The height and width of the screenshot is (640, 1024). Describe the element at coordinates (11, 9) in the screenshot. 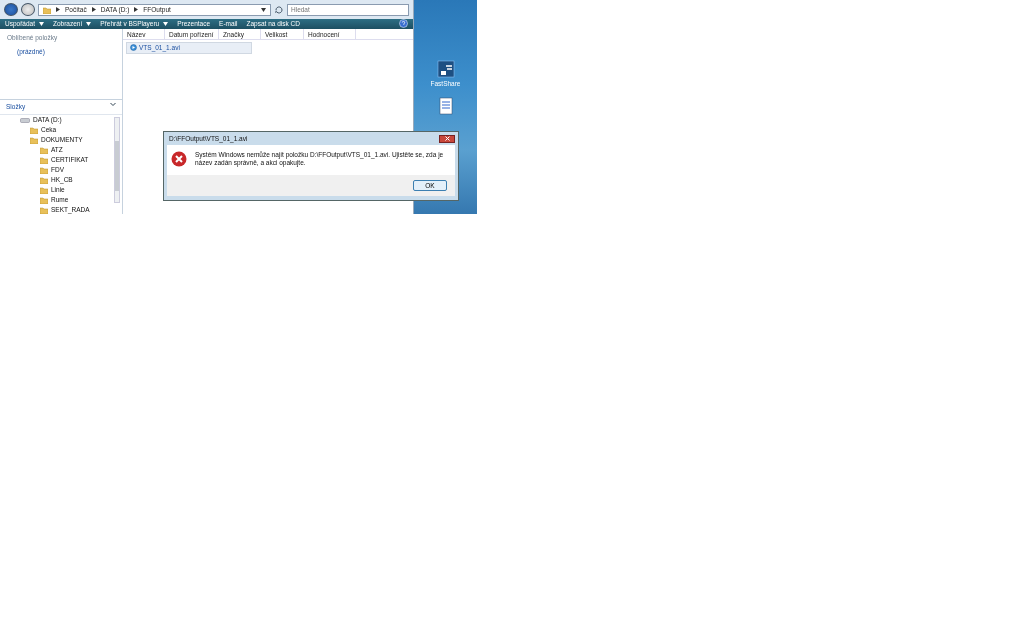

I see `back-button` at that location.